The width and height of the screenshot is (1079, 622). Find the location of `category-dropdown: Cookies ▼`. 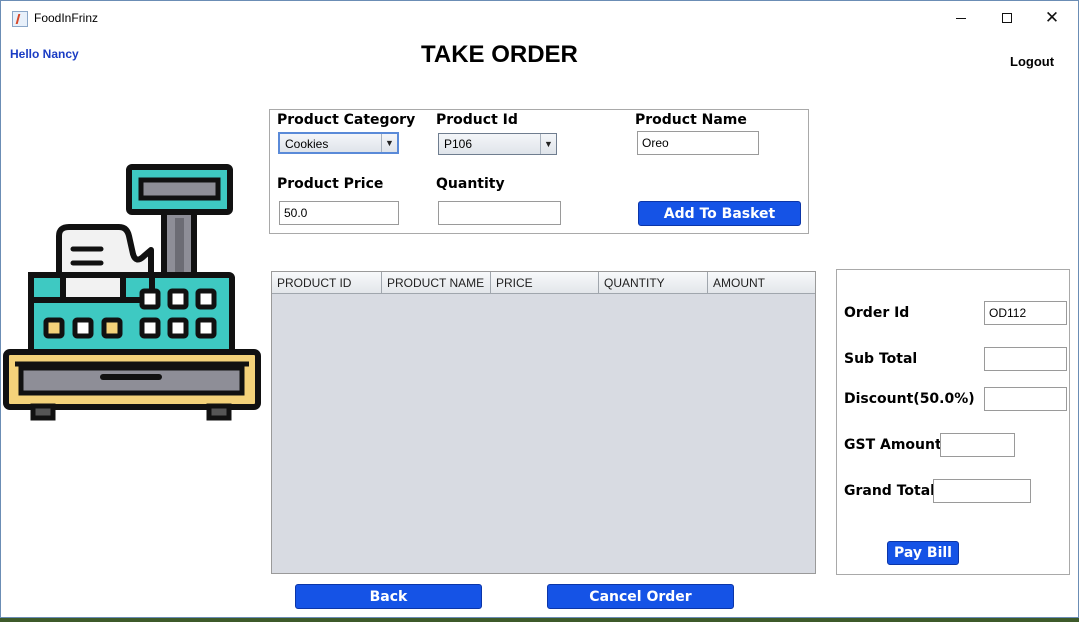

category-dropdown: Cookies ▼ is located at coordinates (338, 143).